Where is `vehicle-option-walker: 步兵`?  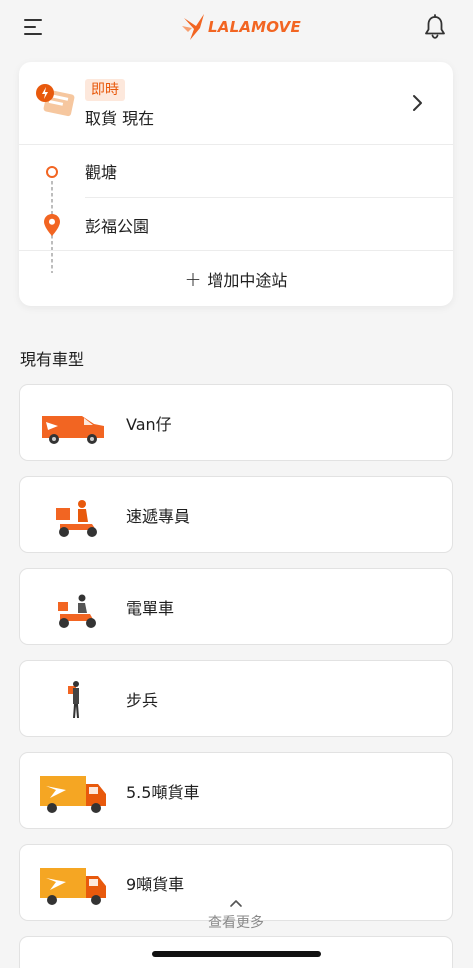 vehicle-option-walker: 步兵 is located at coordinates (236, 698).